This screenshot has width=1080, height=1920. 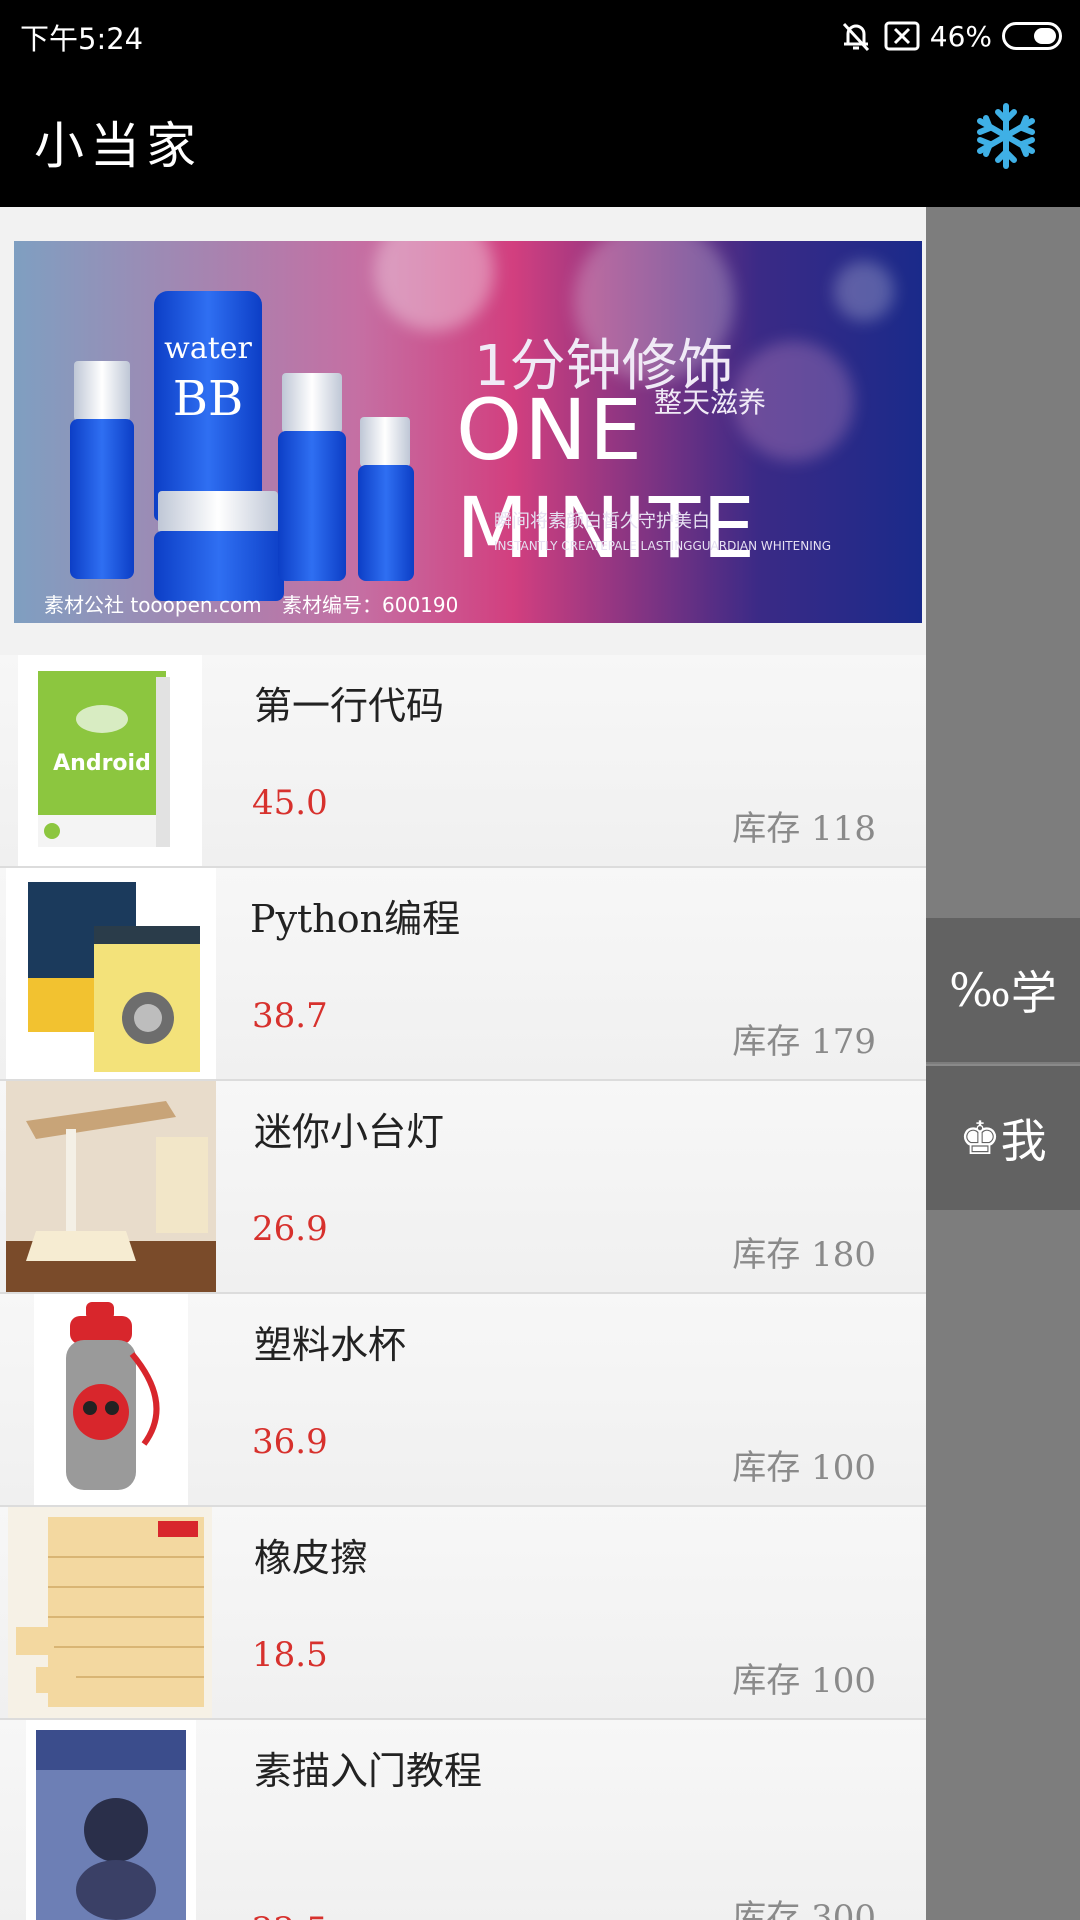 What do you see at coordinates (290, 1655) in the screenshot?
I see `product-price: 18.5` at bounding box center [290, 1655].